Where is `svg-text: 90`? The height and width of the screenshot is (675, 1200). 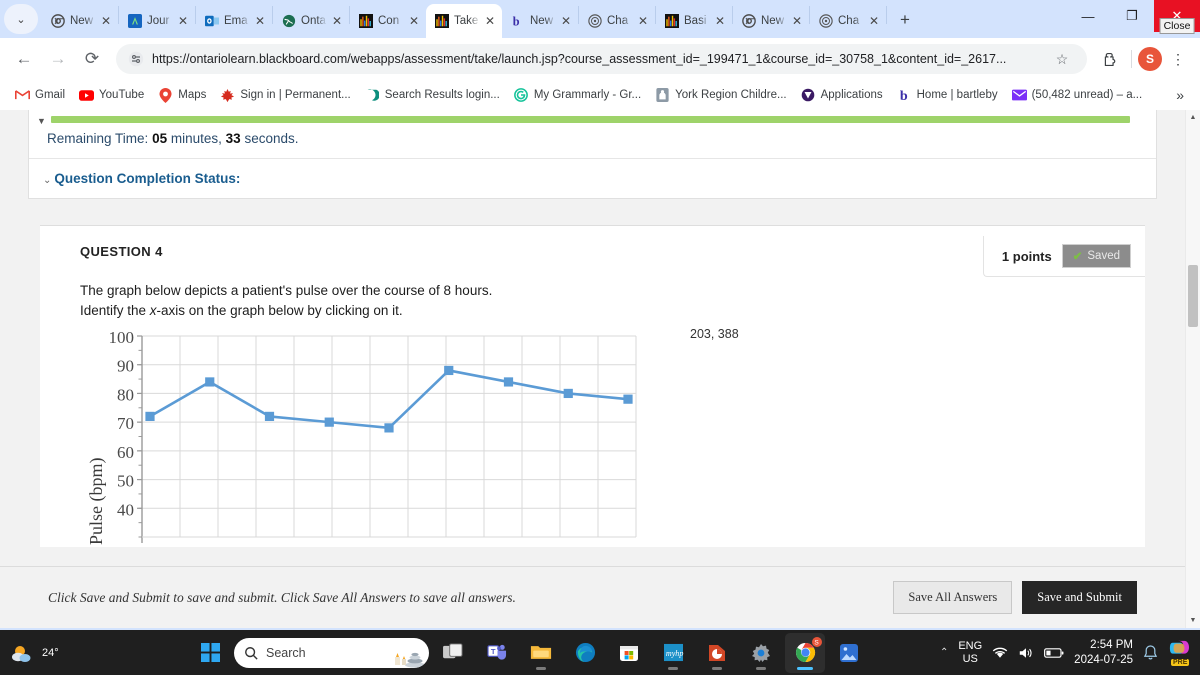
svg-text: 90 is located at coordinates (125, 366).